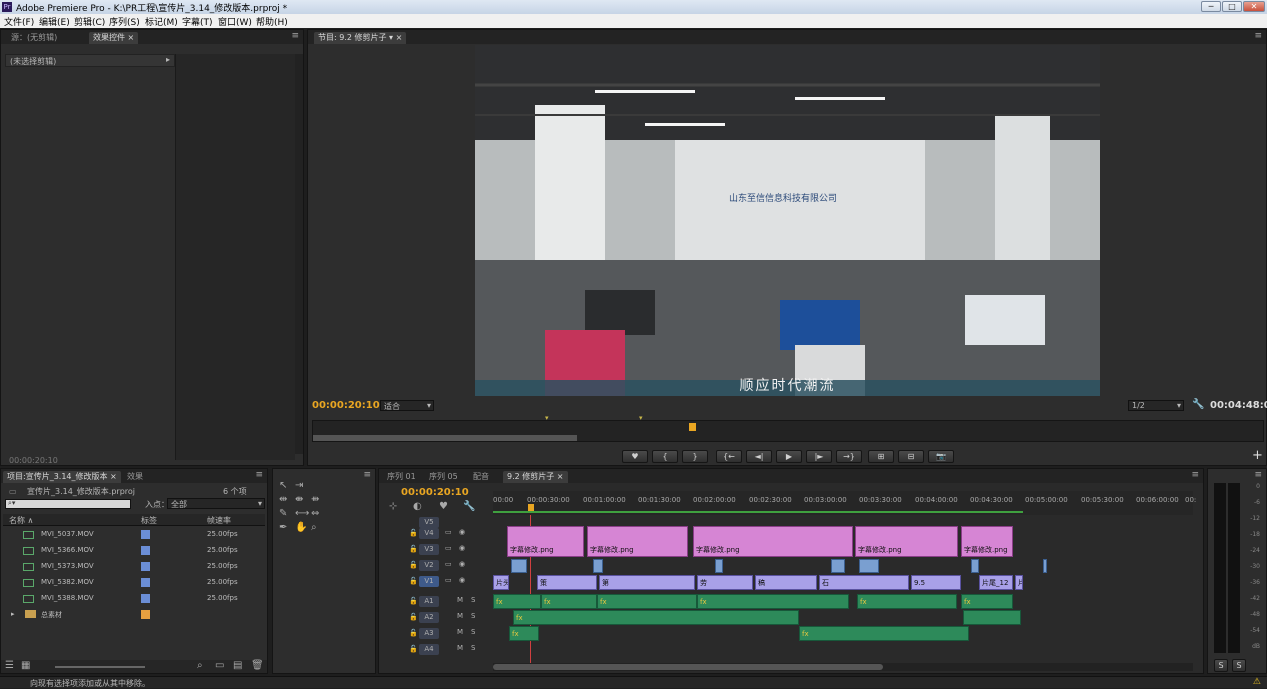 The image size is (1267, 689). I want to click on list-item: MVI_5388.MOV 25.00fps, so click(134, 599).